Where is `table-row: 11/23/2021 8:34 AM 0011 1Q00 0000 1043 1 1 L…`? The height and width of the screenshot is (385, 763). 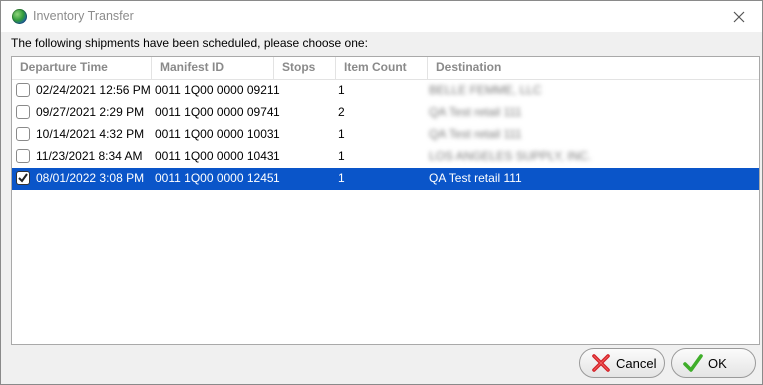 table-row: 11/23/2021 8:34 AM 0011 1Q00 0000 1043 1 1 L… is located at coordinates (385, 157).